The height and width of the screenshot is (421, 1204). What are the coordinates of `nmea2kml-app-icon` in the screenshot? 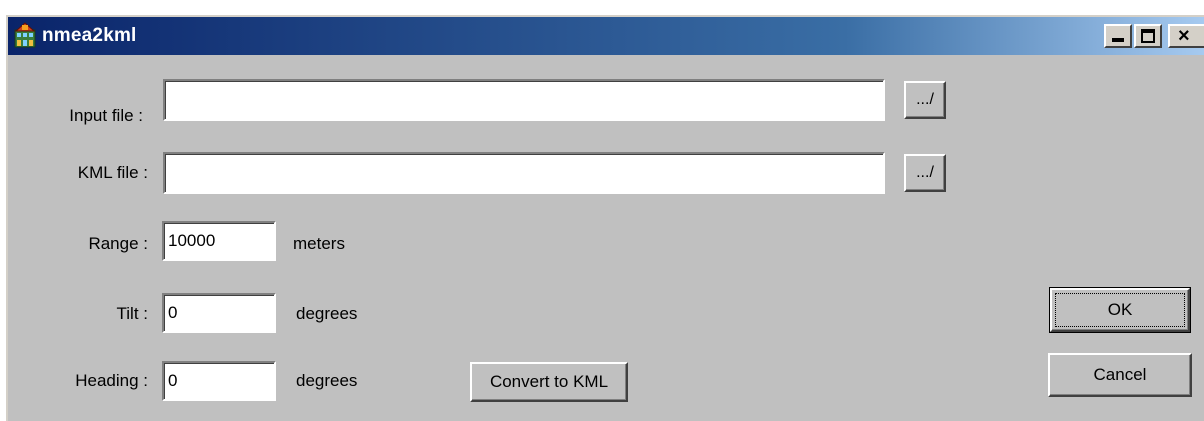 It's located at (25, 35).